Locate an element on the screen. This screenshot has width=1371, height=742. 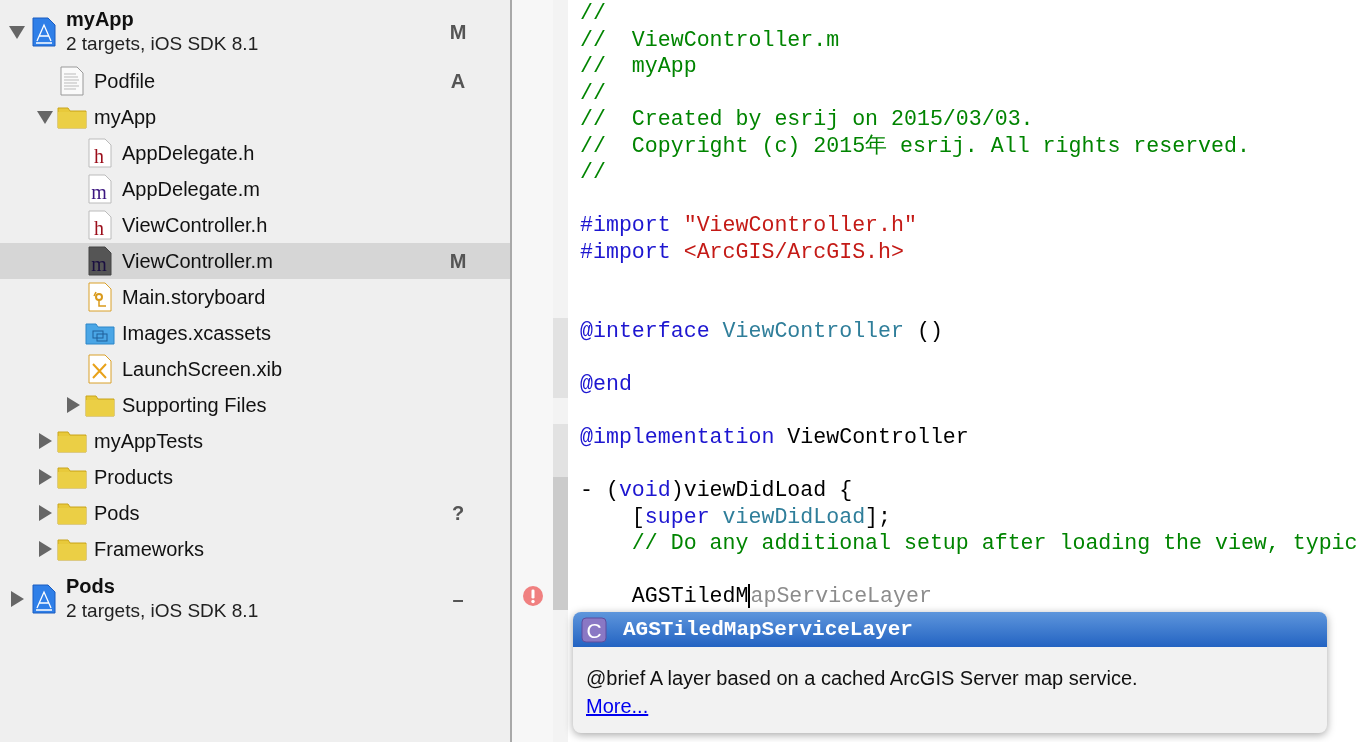
navigator-item: m ViewController.m M is located at coordinates (255, 261).